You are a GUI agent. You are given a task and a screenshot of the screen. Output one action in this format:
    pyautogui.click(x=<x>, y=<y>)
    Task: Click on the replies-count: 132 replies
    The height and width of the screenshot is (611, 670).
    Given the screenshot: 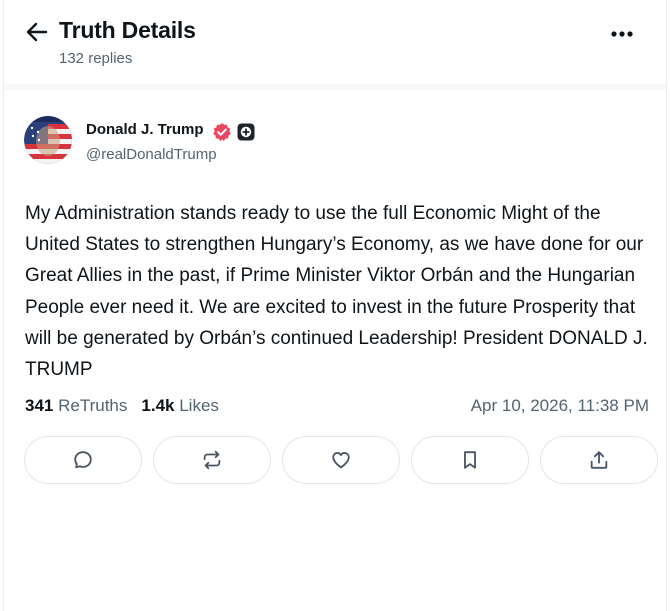 What is the action you would take?
    pyautogui.click(x=96, y=58)
    